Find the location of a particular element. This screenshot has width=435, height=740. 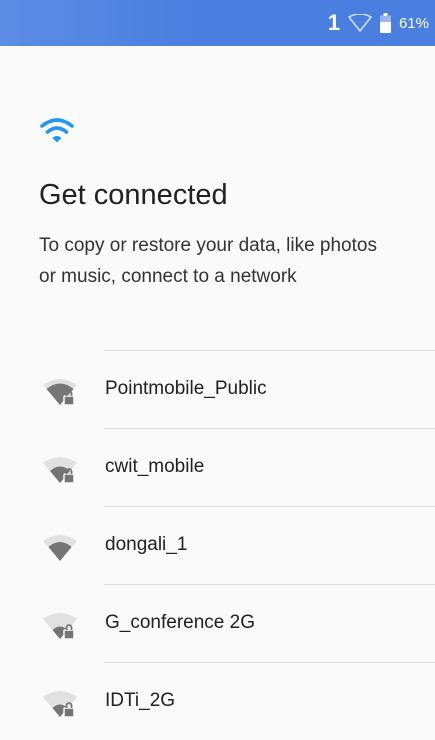

network-item-cwit-mobile: cwit_mobile is located at coordinates (217, 467).